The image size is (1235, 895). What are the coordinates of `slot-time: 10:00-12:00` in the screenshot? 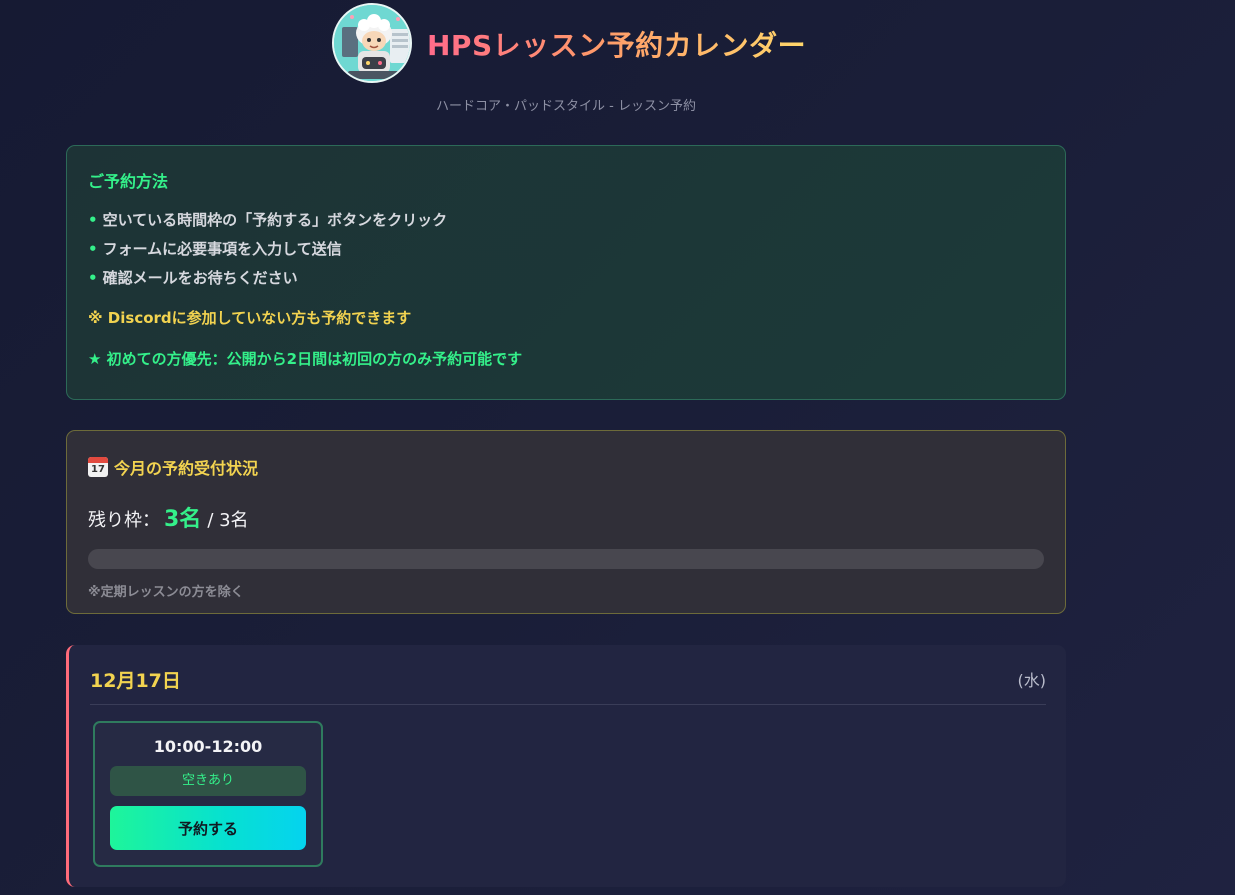 It's located at (208, 746).